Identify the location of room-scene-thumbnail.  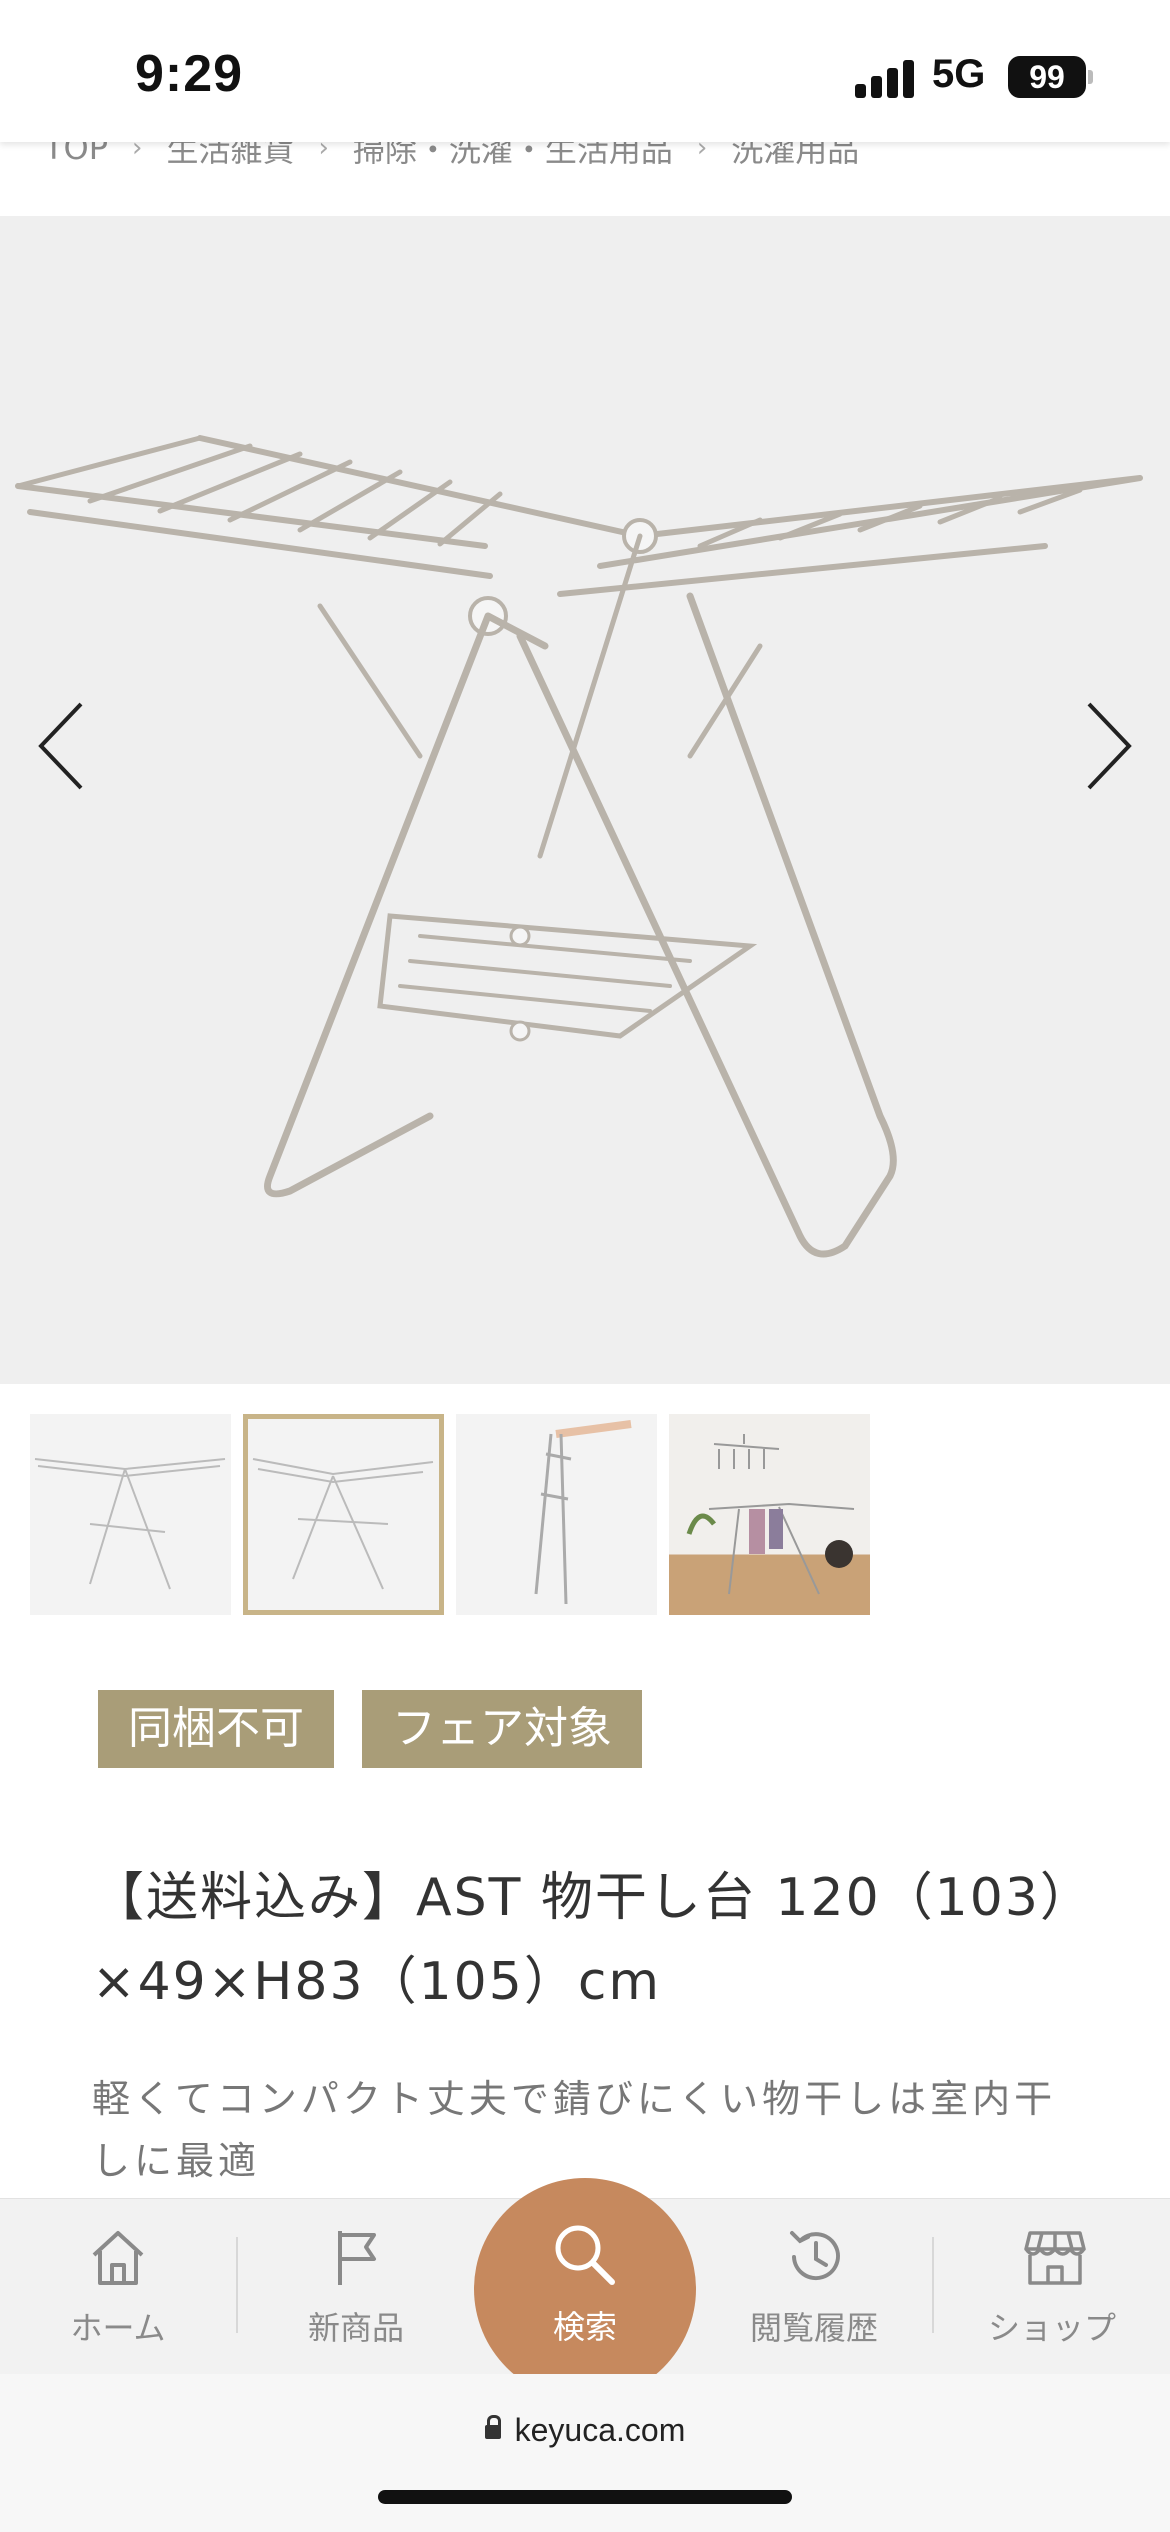
(770, 1514).